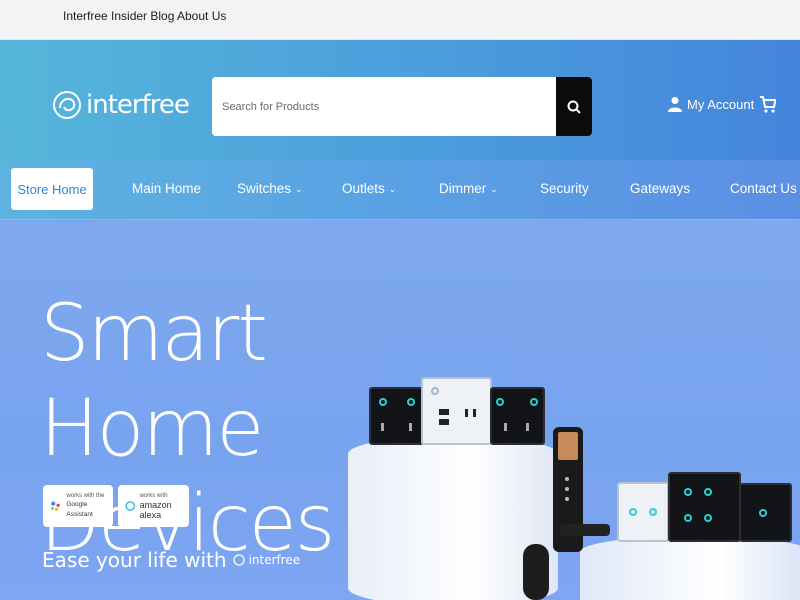  I want to click on badge-big-text: Google Assistant, so click(79, 509).